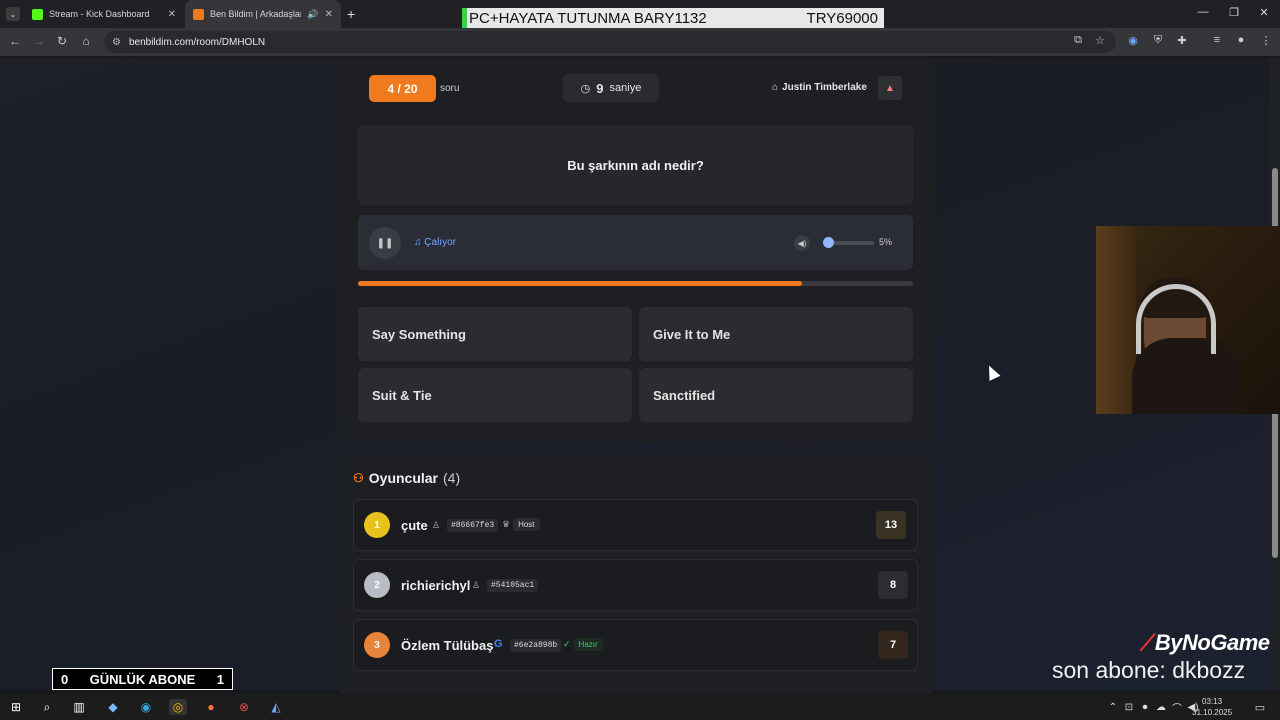 The height and width of the screenshot is (720, 1280). I want to click on player-score: 7, so click(893, 645).